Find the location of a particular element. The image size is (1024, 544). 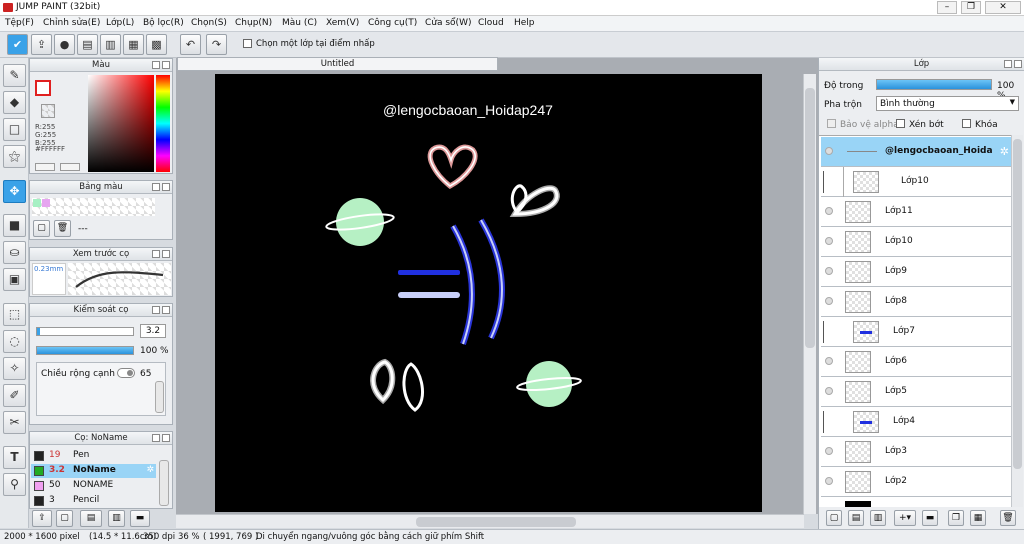

brush-item-noname-selected: 3.2 NoName ✲ is located at coordinates (93, 471).